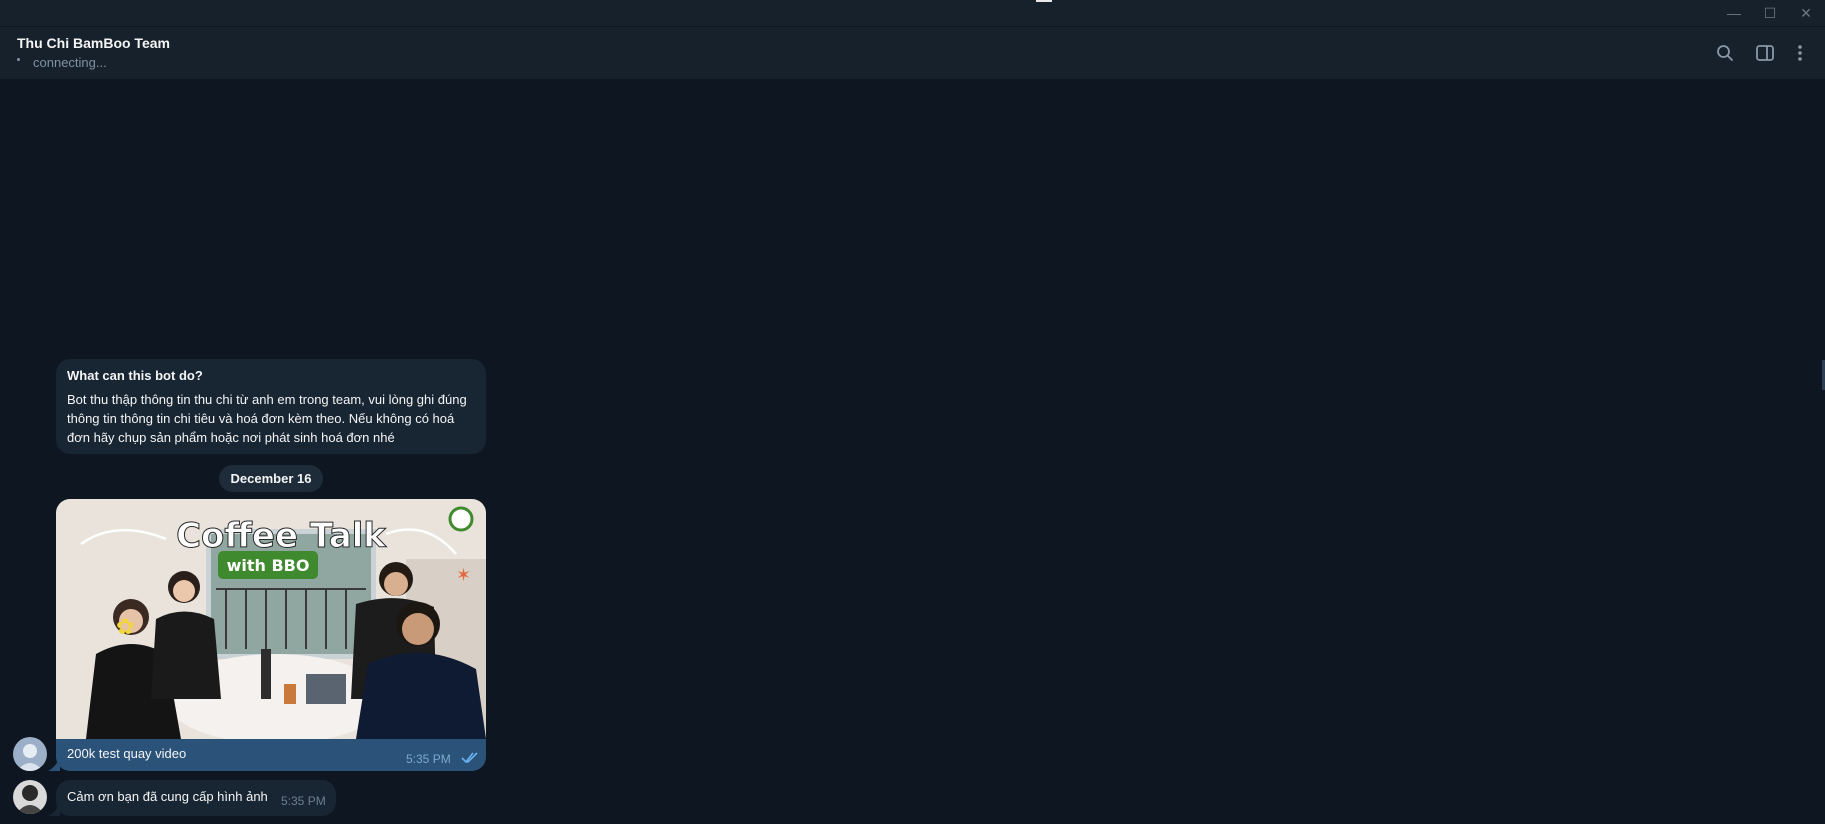 The width and height of the screenshot is (1825, 824). I want to click on incoming-bubble-tail, so click(54, 809).